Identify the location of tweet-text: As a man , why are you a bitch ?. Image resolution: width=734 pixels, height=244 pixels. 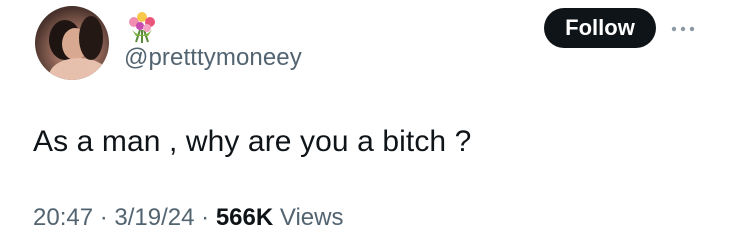
(252, 141).